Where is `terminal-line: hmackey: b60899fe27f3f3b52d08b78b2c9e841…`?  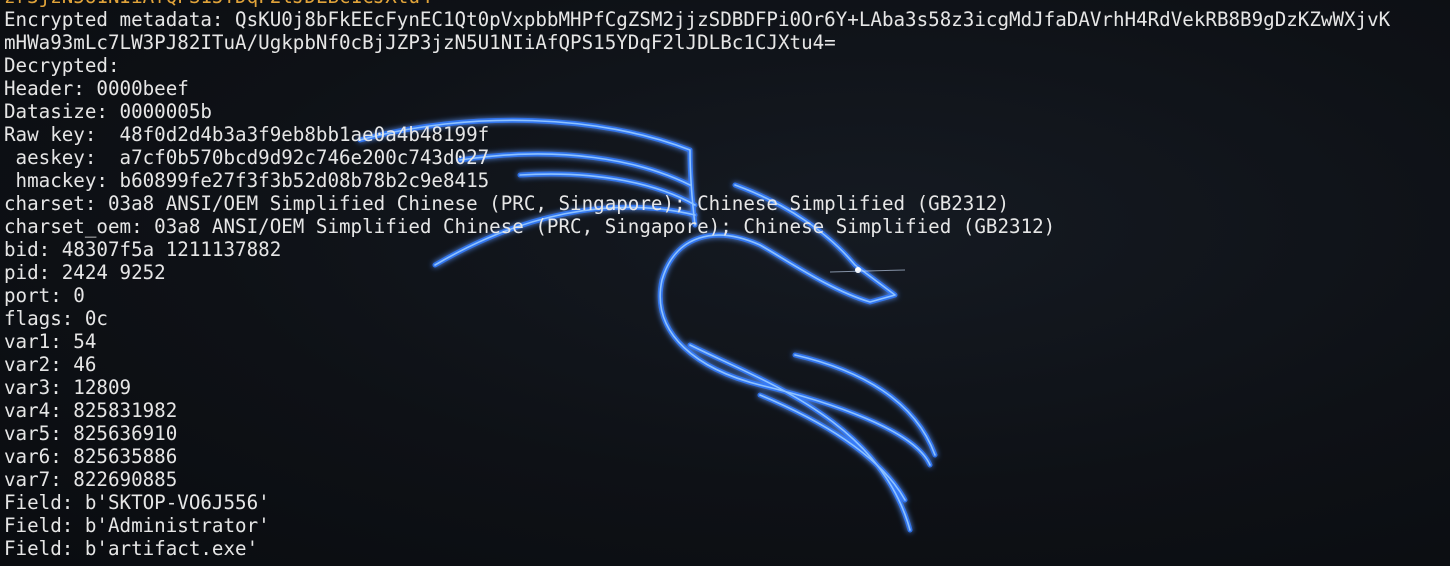 terminal-line: hmackey: b60899fe27f3f3b52d08b78b2c9e841… is located at coordinates (247, 180).